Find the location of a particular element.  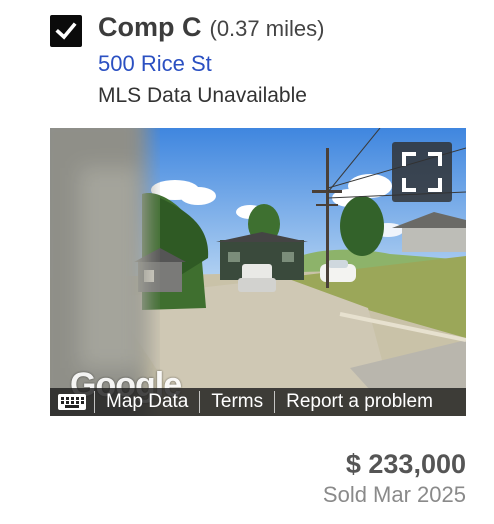

fullscreen-button is located at coordinates (422, 172).